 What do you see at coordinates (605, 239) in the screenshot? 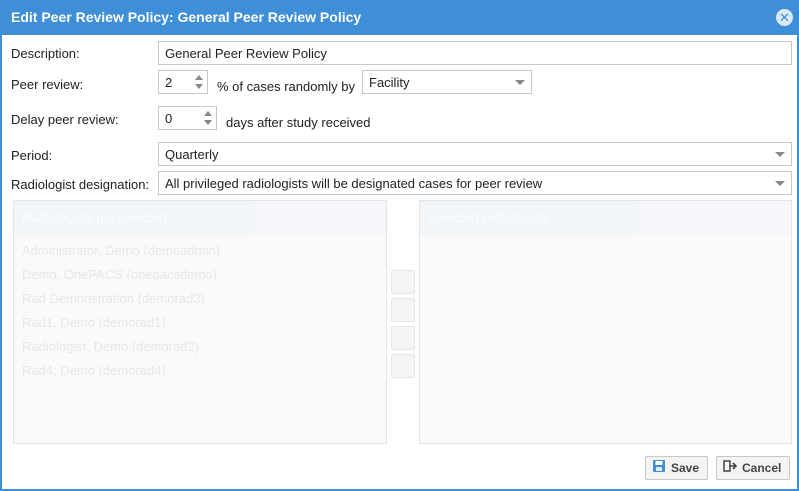
I see `selected-list` at bounding box center [605, 239].